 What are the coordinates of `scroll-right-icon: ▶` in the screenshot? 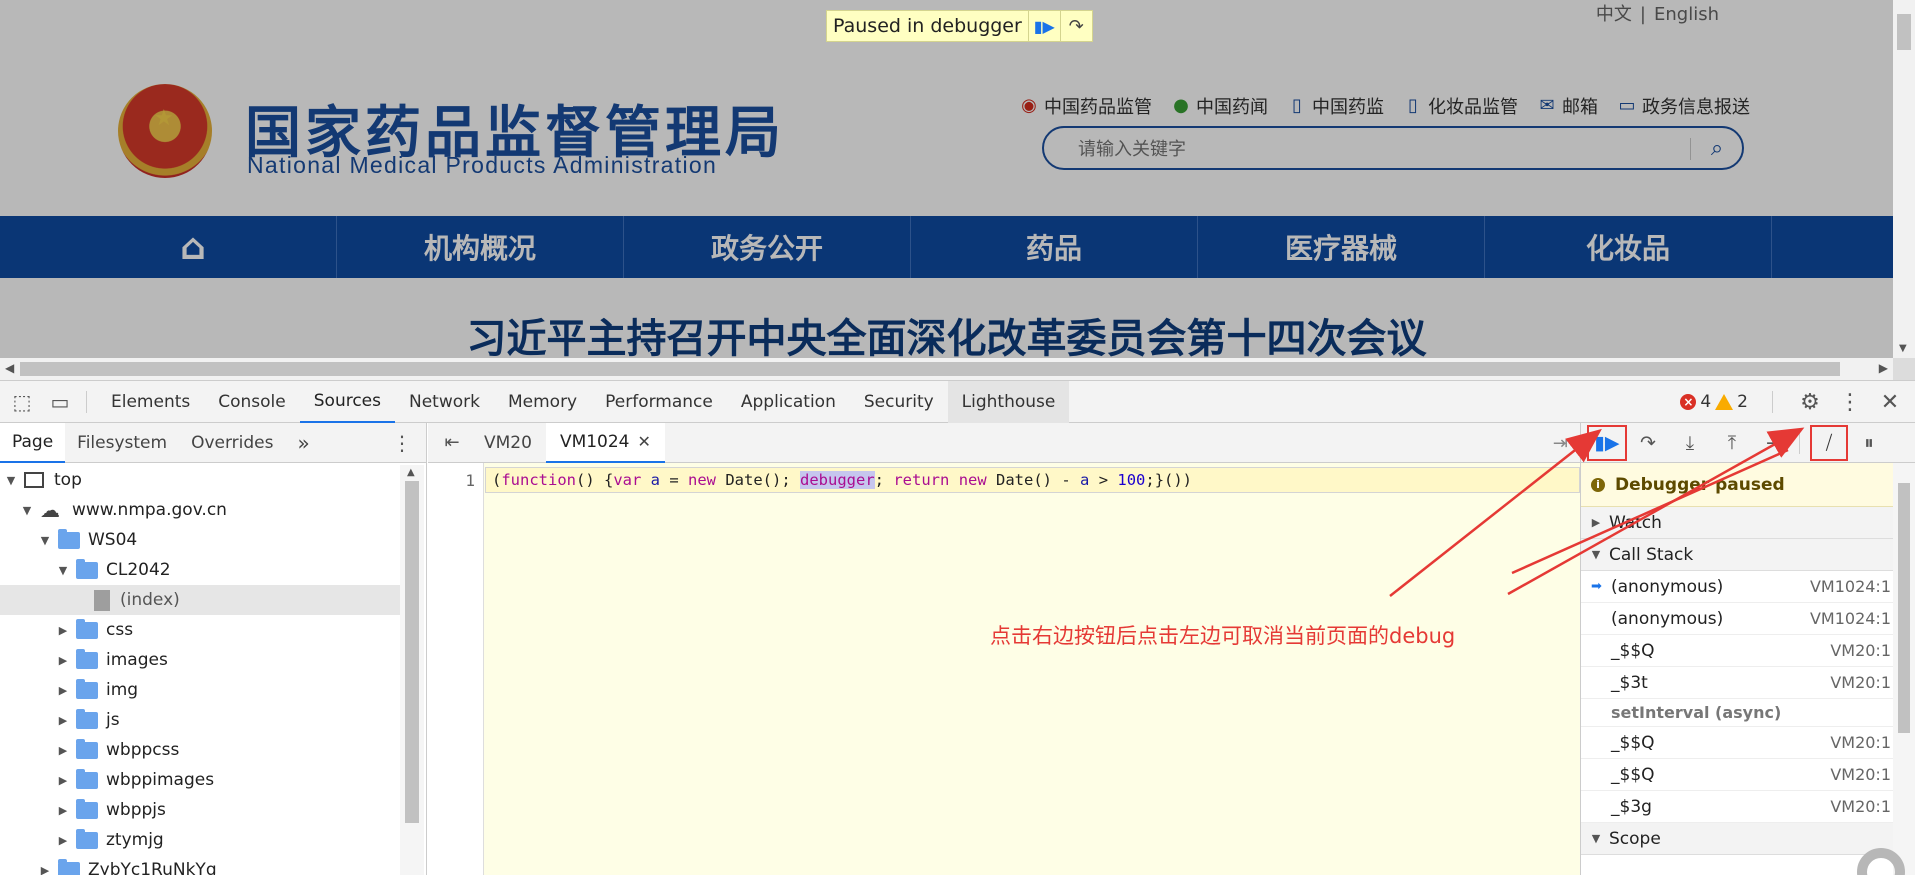 It's located at (1883, 368).